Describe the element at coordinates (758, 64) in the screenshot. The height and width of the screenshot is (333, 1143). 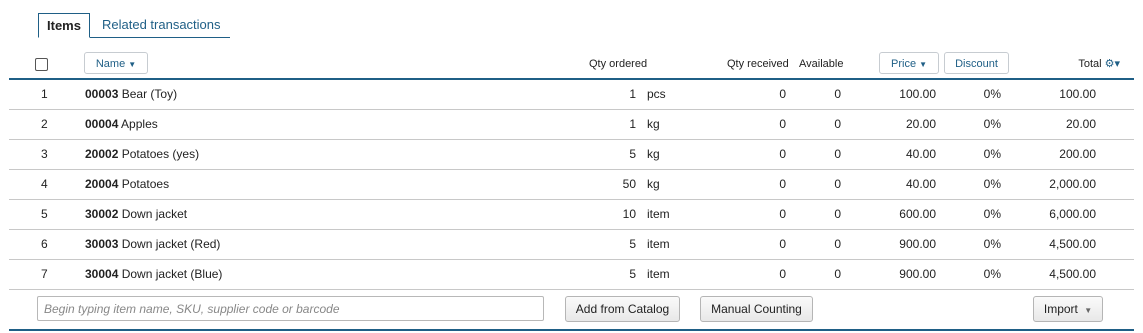
I see `qty-received-header: Qty received` at that location.